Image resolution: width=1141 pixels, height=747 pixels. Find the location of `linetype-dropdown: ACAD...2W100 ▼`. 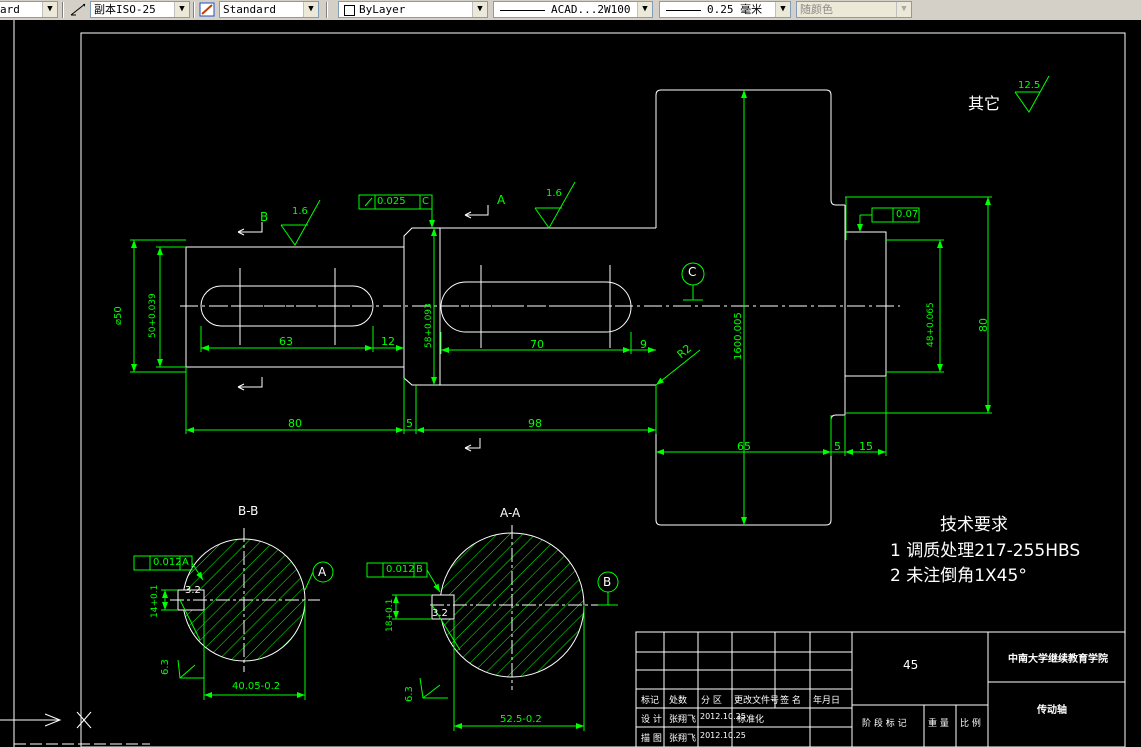

linetype-dropdown: ACAD...2W100 ▼ is located at coordinates (573, 9).